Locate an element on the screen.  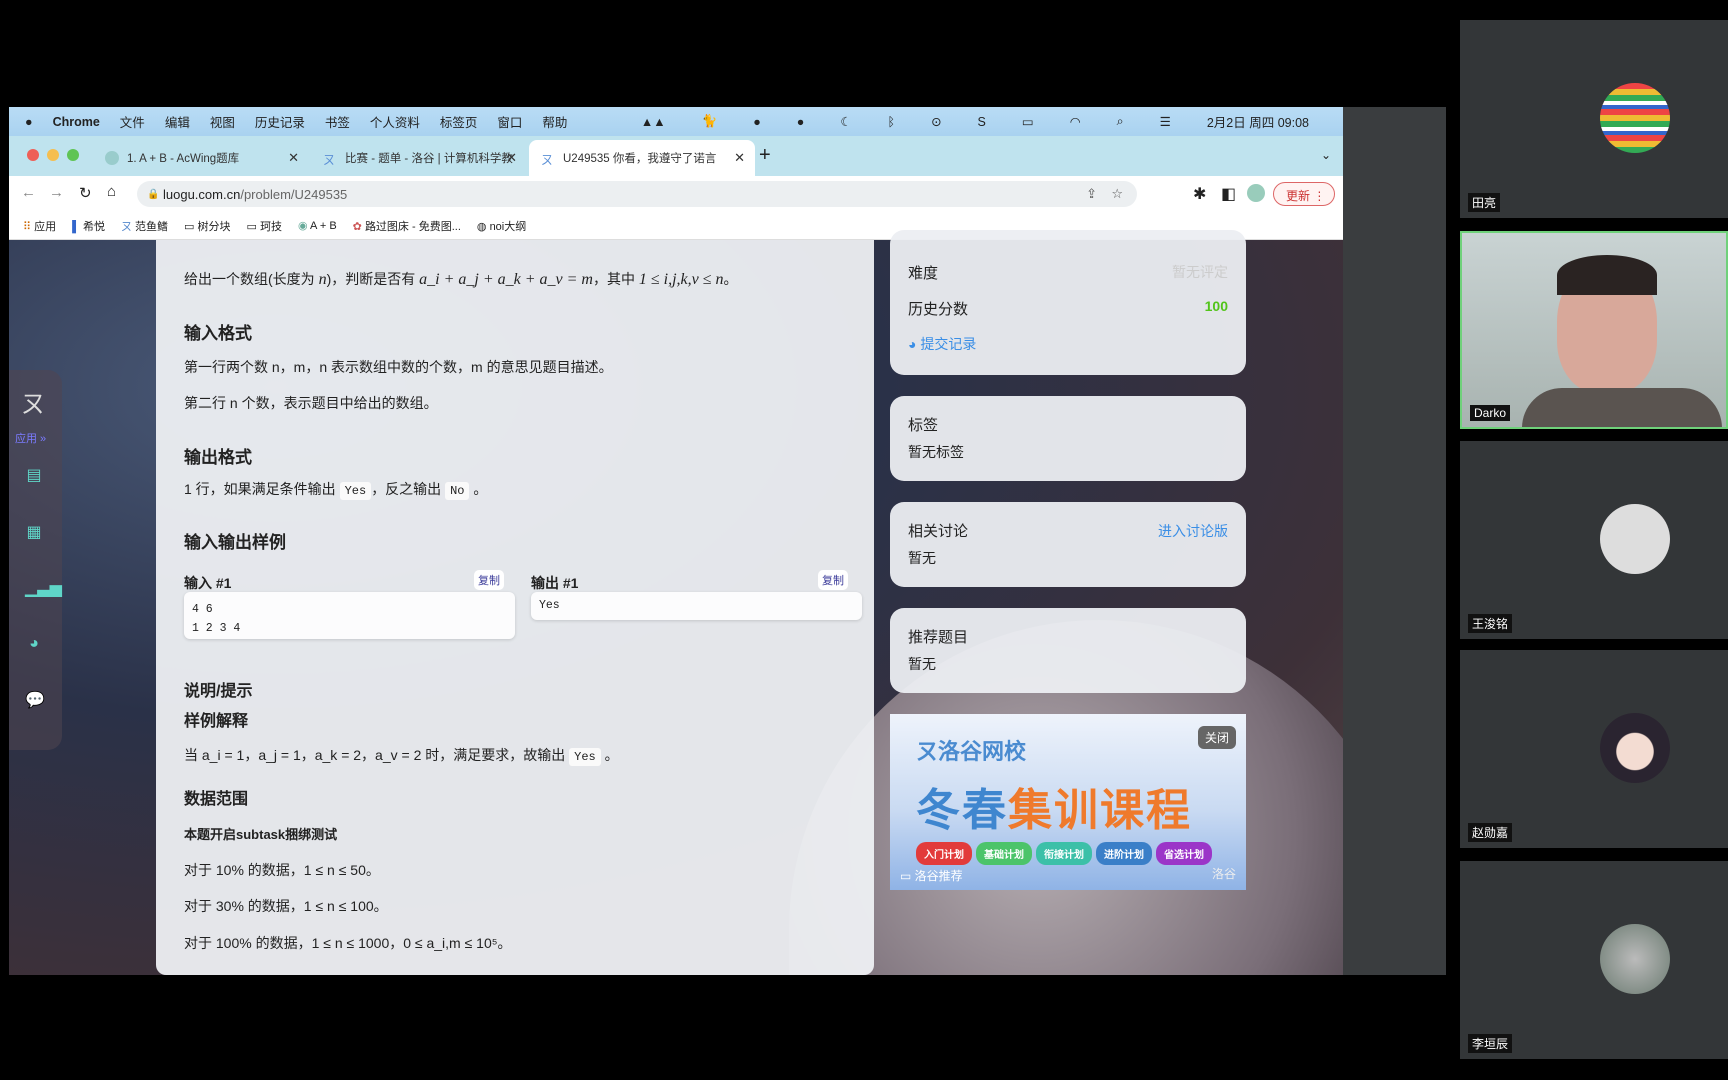
input-format-line: 第二行 n 个数，表示题目中给出的数组。 is located at coordinates (311, 403).